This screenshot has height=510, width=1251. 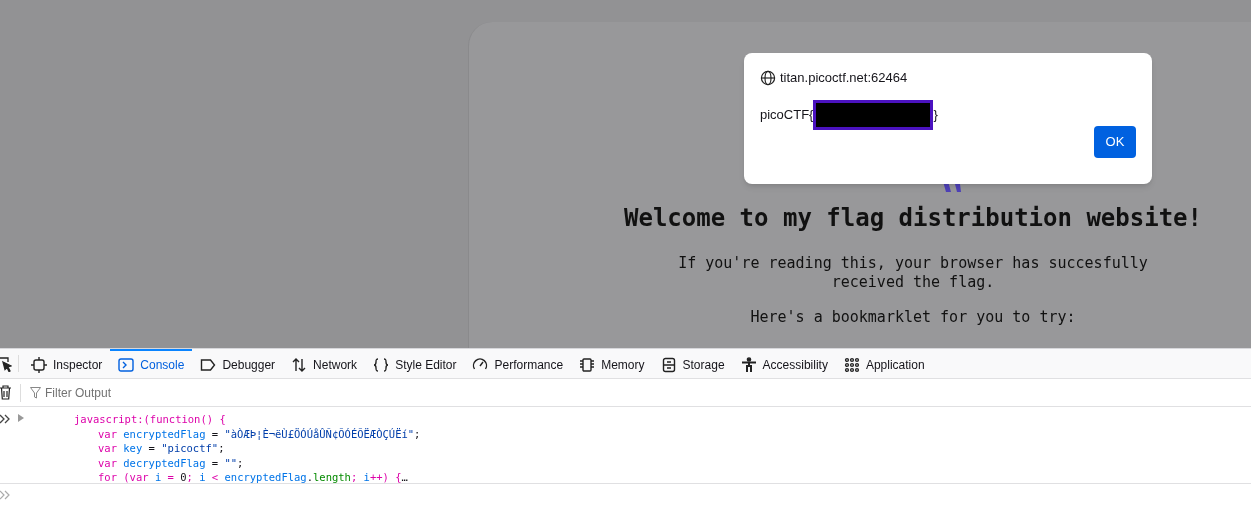 I want to click on devtools-tab: Accessibility, so click(x=784, y=363).